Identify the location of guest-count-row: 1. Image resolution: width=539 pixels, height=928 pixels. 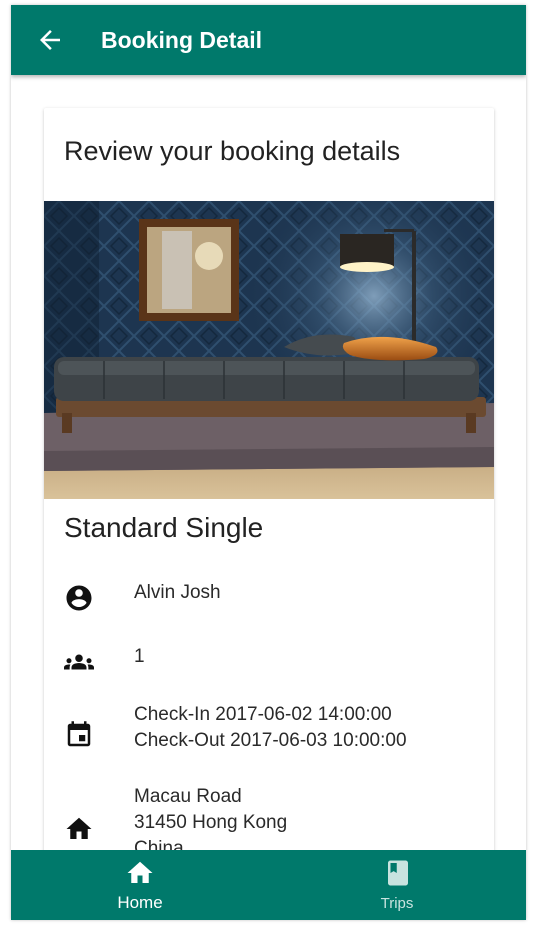
(269, 664).